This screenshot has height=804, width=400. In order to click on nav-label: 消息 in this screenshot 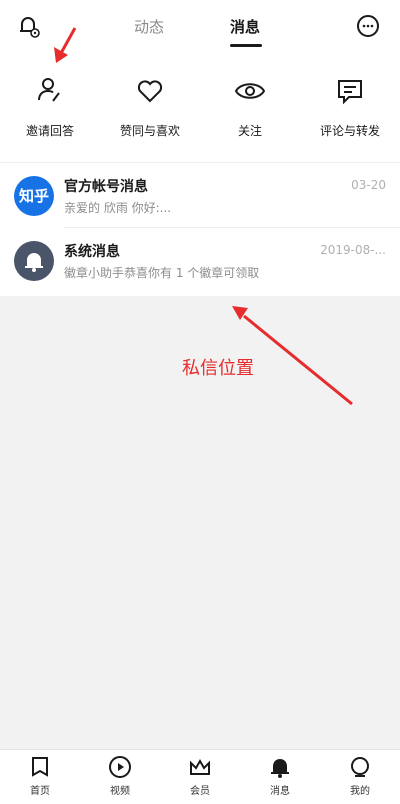, I will do `click(280, 791)`.